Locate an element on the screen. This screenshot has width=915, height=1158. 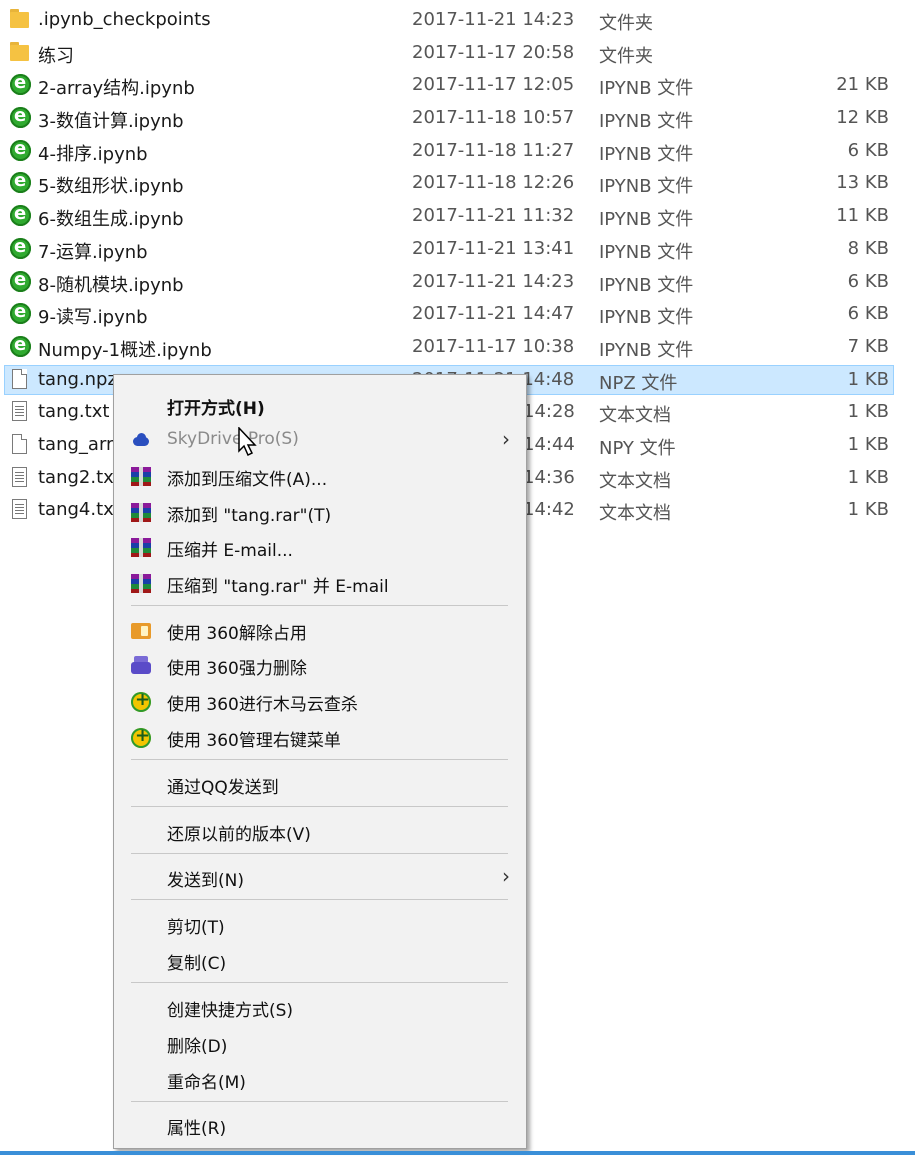
menu-label: 还原以前的版本(V) is located at coordinates (239, 835).